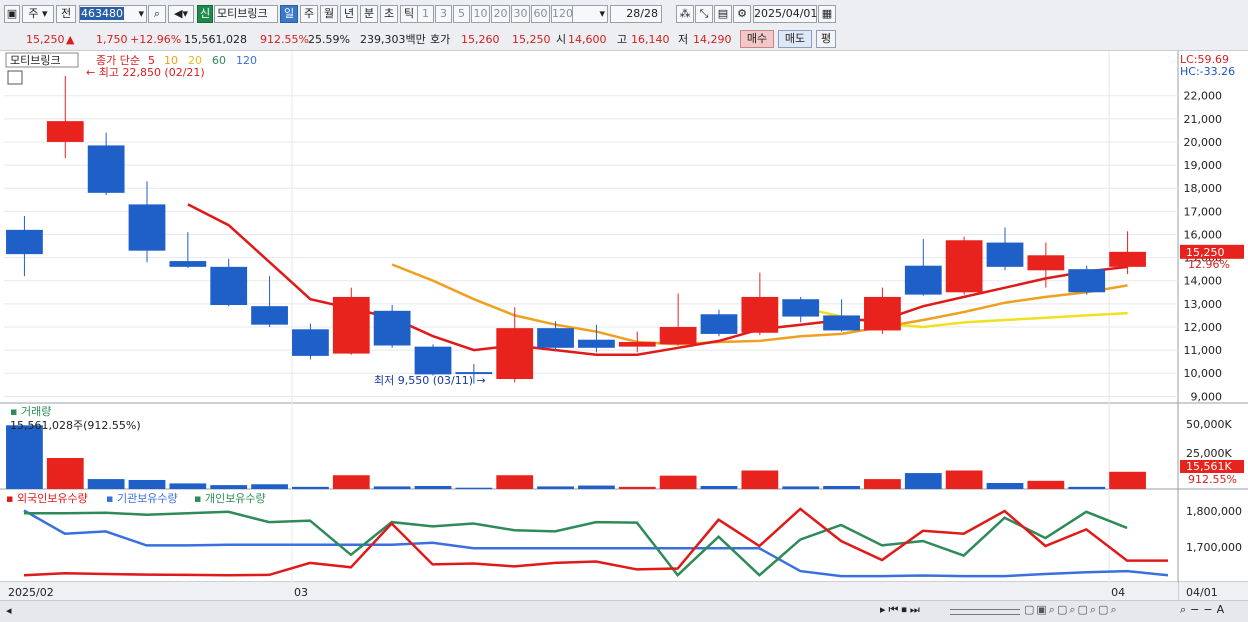 The width and height of the screenshot is (1248, 622). What do you see at coordinates (561, 39) in the screenshot?
I see `open-label: 시` at bounding box center [561, 39].